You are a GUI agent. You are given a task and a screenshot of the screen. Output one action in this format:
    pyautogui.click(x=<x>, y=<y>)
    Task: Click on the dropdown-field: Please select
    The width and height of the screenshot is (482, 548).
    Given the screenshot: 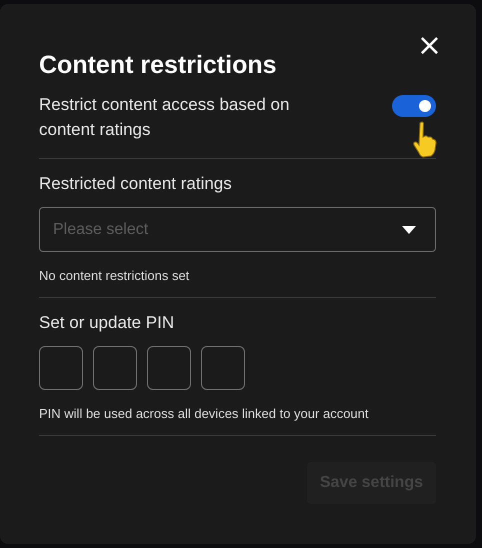 What is the action you would take?
    pyautogui.click(x=237, y=229)
    